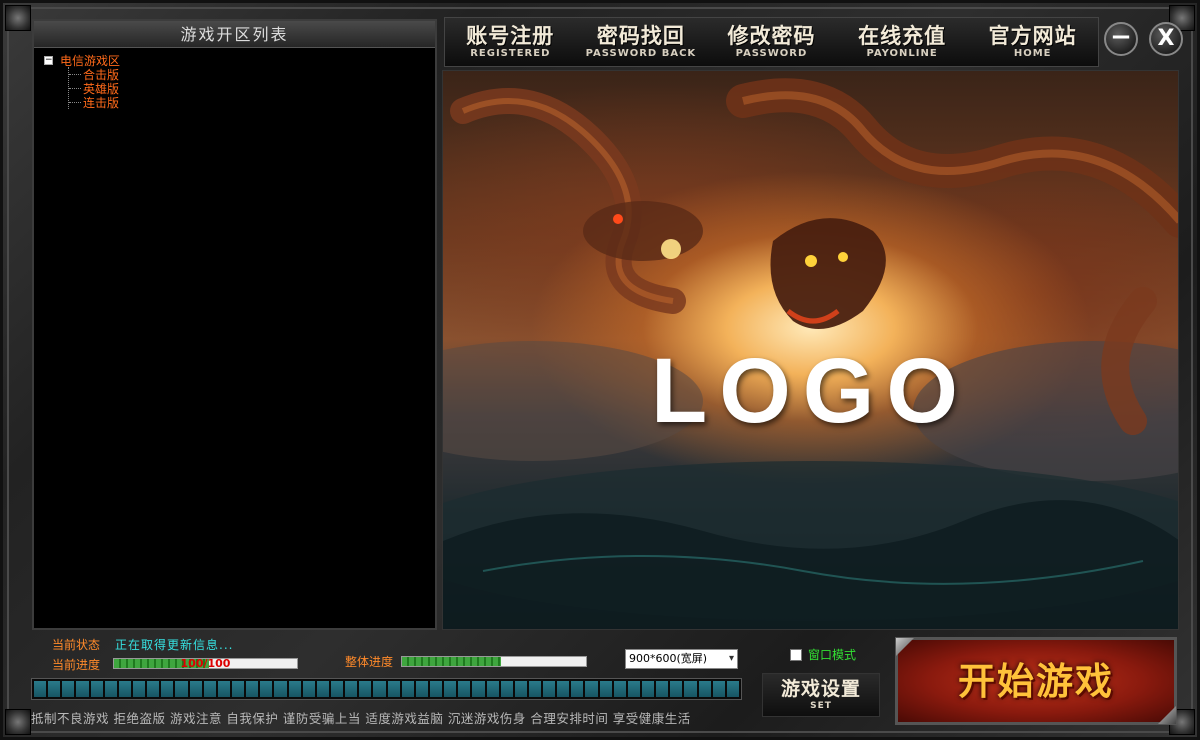  What do you see at coordinates (796, 654) in the screenshot?
I see `window-mode-checkbox` at bounding box center [796, 654].